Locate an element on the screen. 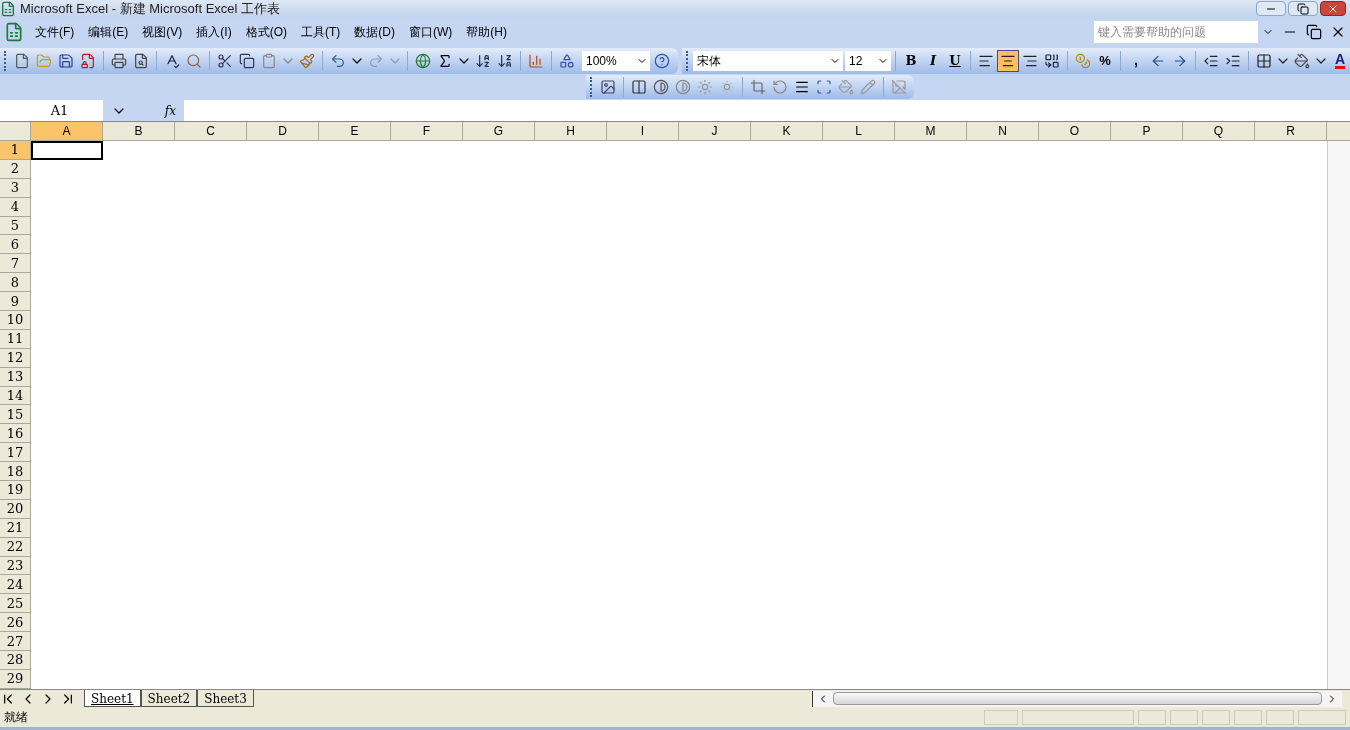 The height and width of the screenshot is (730, 1350). active-cell is located at coordinates (67, 150).